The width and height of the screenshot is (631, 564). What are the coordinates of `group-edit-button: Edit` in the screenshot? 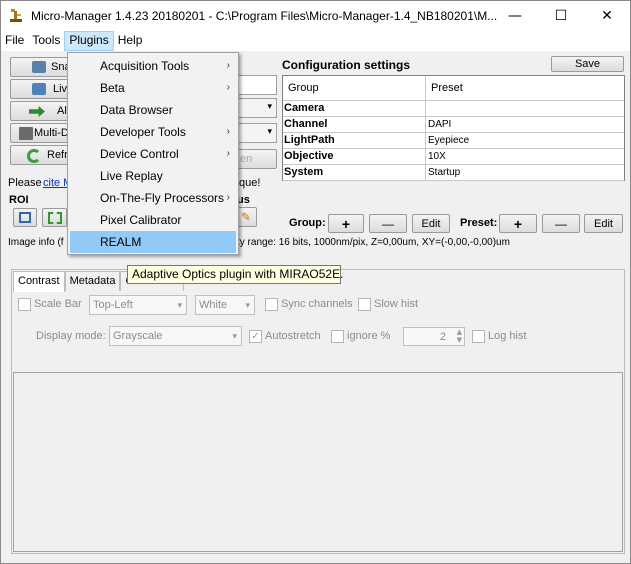 It's located at (431, 223).